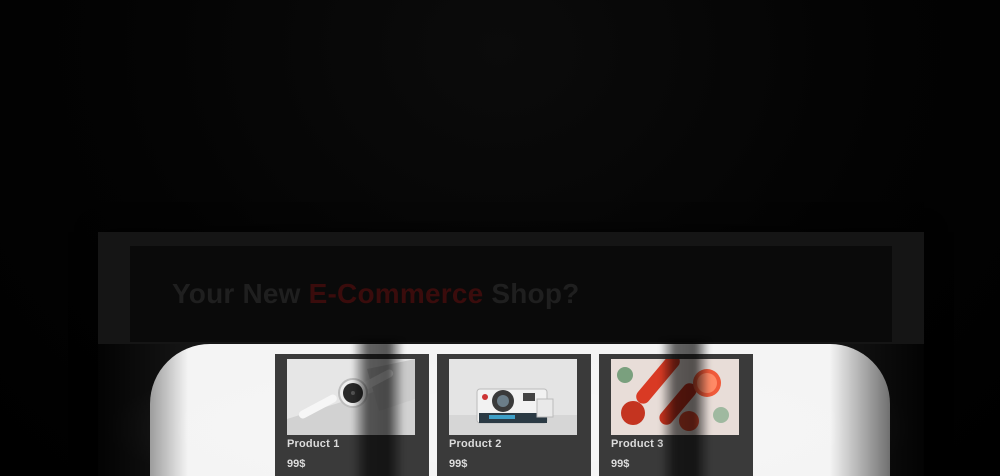 This screenshot has width=1000, height=476. Describe the element at coordinates (675, 397) in the screenshot. I see `grapefruit-image` at that location.